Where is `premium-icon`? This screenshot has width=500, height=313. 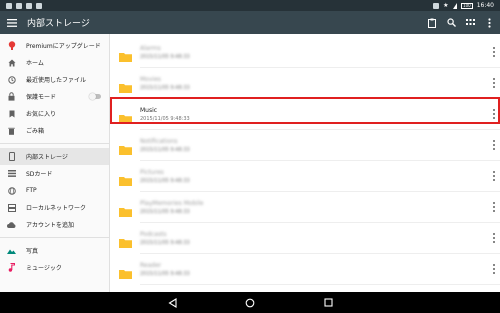 premium-icon is located at coordinates (11, 45).